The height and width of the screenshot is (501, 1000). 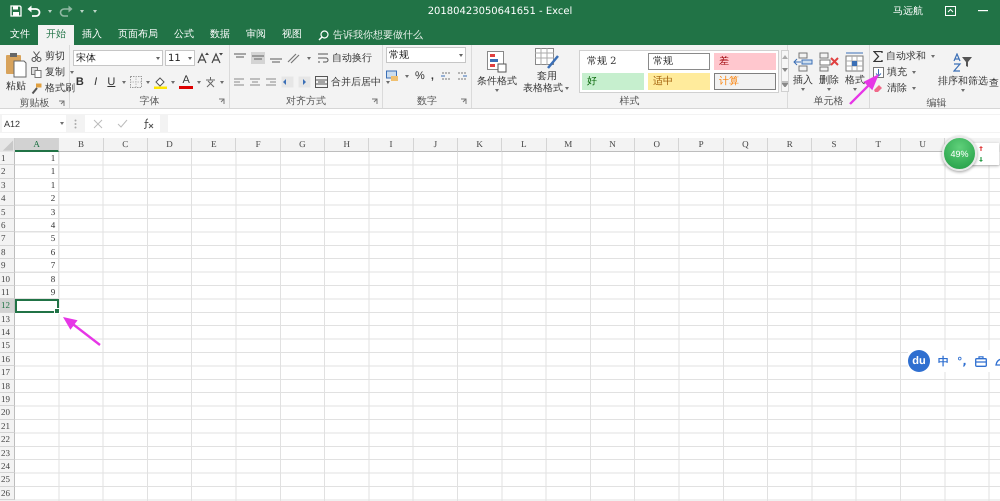 I want to click on row-header: 26, so click(x=7, y=493).